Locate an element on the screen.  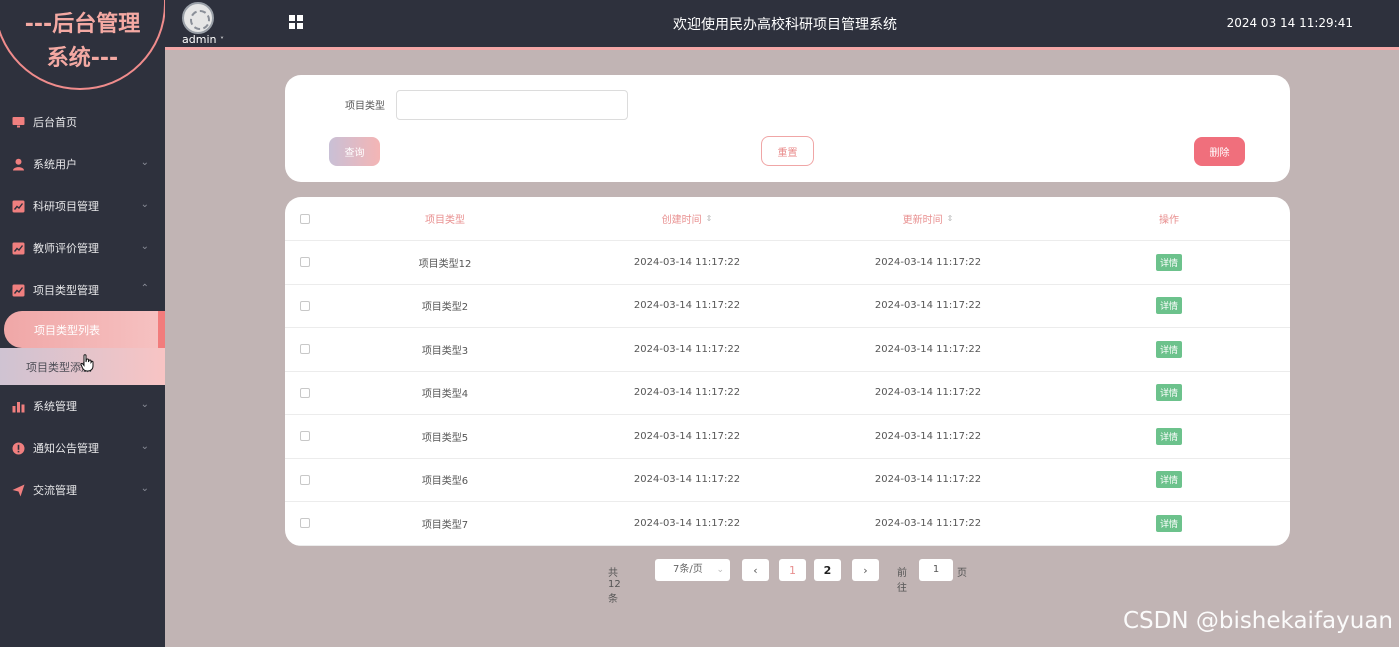
page-size-select: 7条/页 ⌄ is located at coordinates (692, 570).